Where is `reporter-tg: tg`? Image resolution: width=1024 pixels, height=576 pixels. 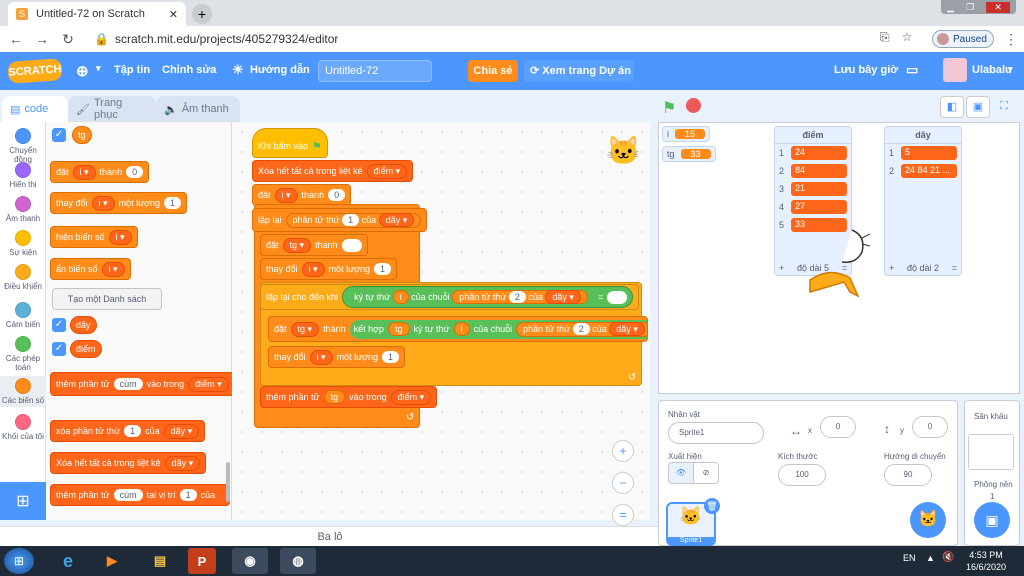
reporter-tg: tg is located at coordinates (82, 135).